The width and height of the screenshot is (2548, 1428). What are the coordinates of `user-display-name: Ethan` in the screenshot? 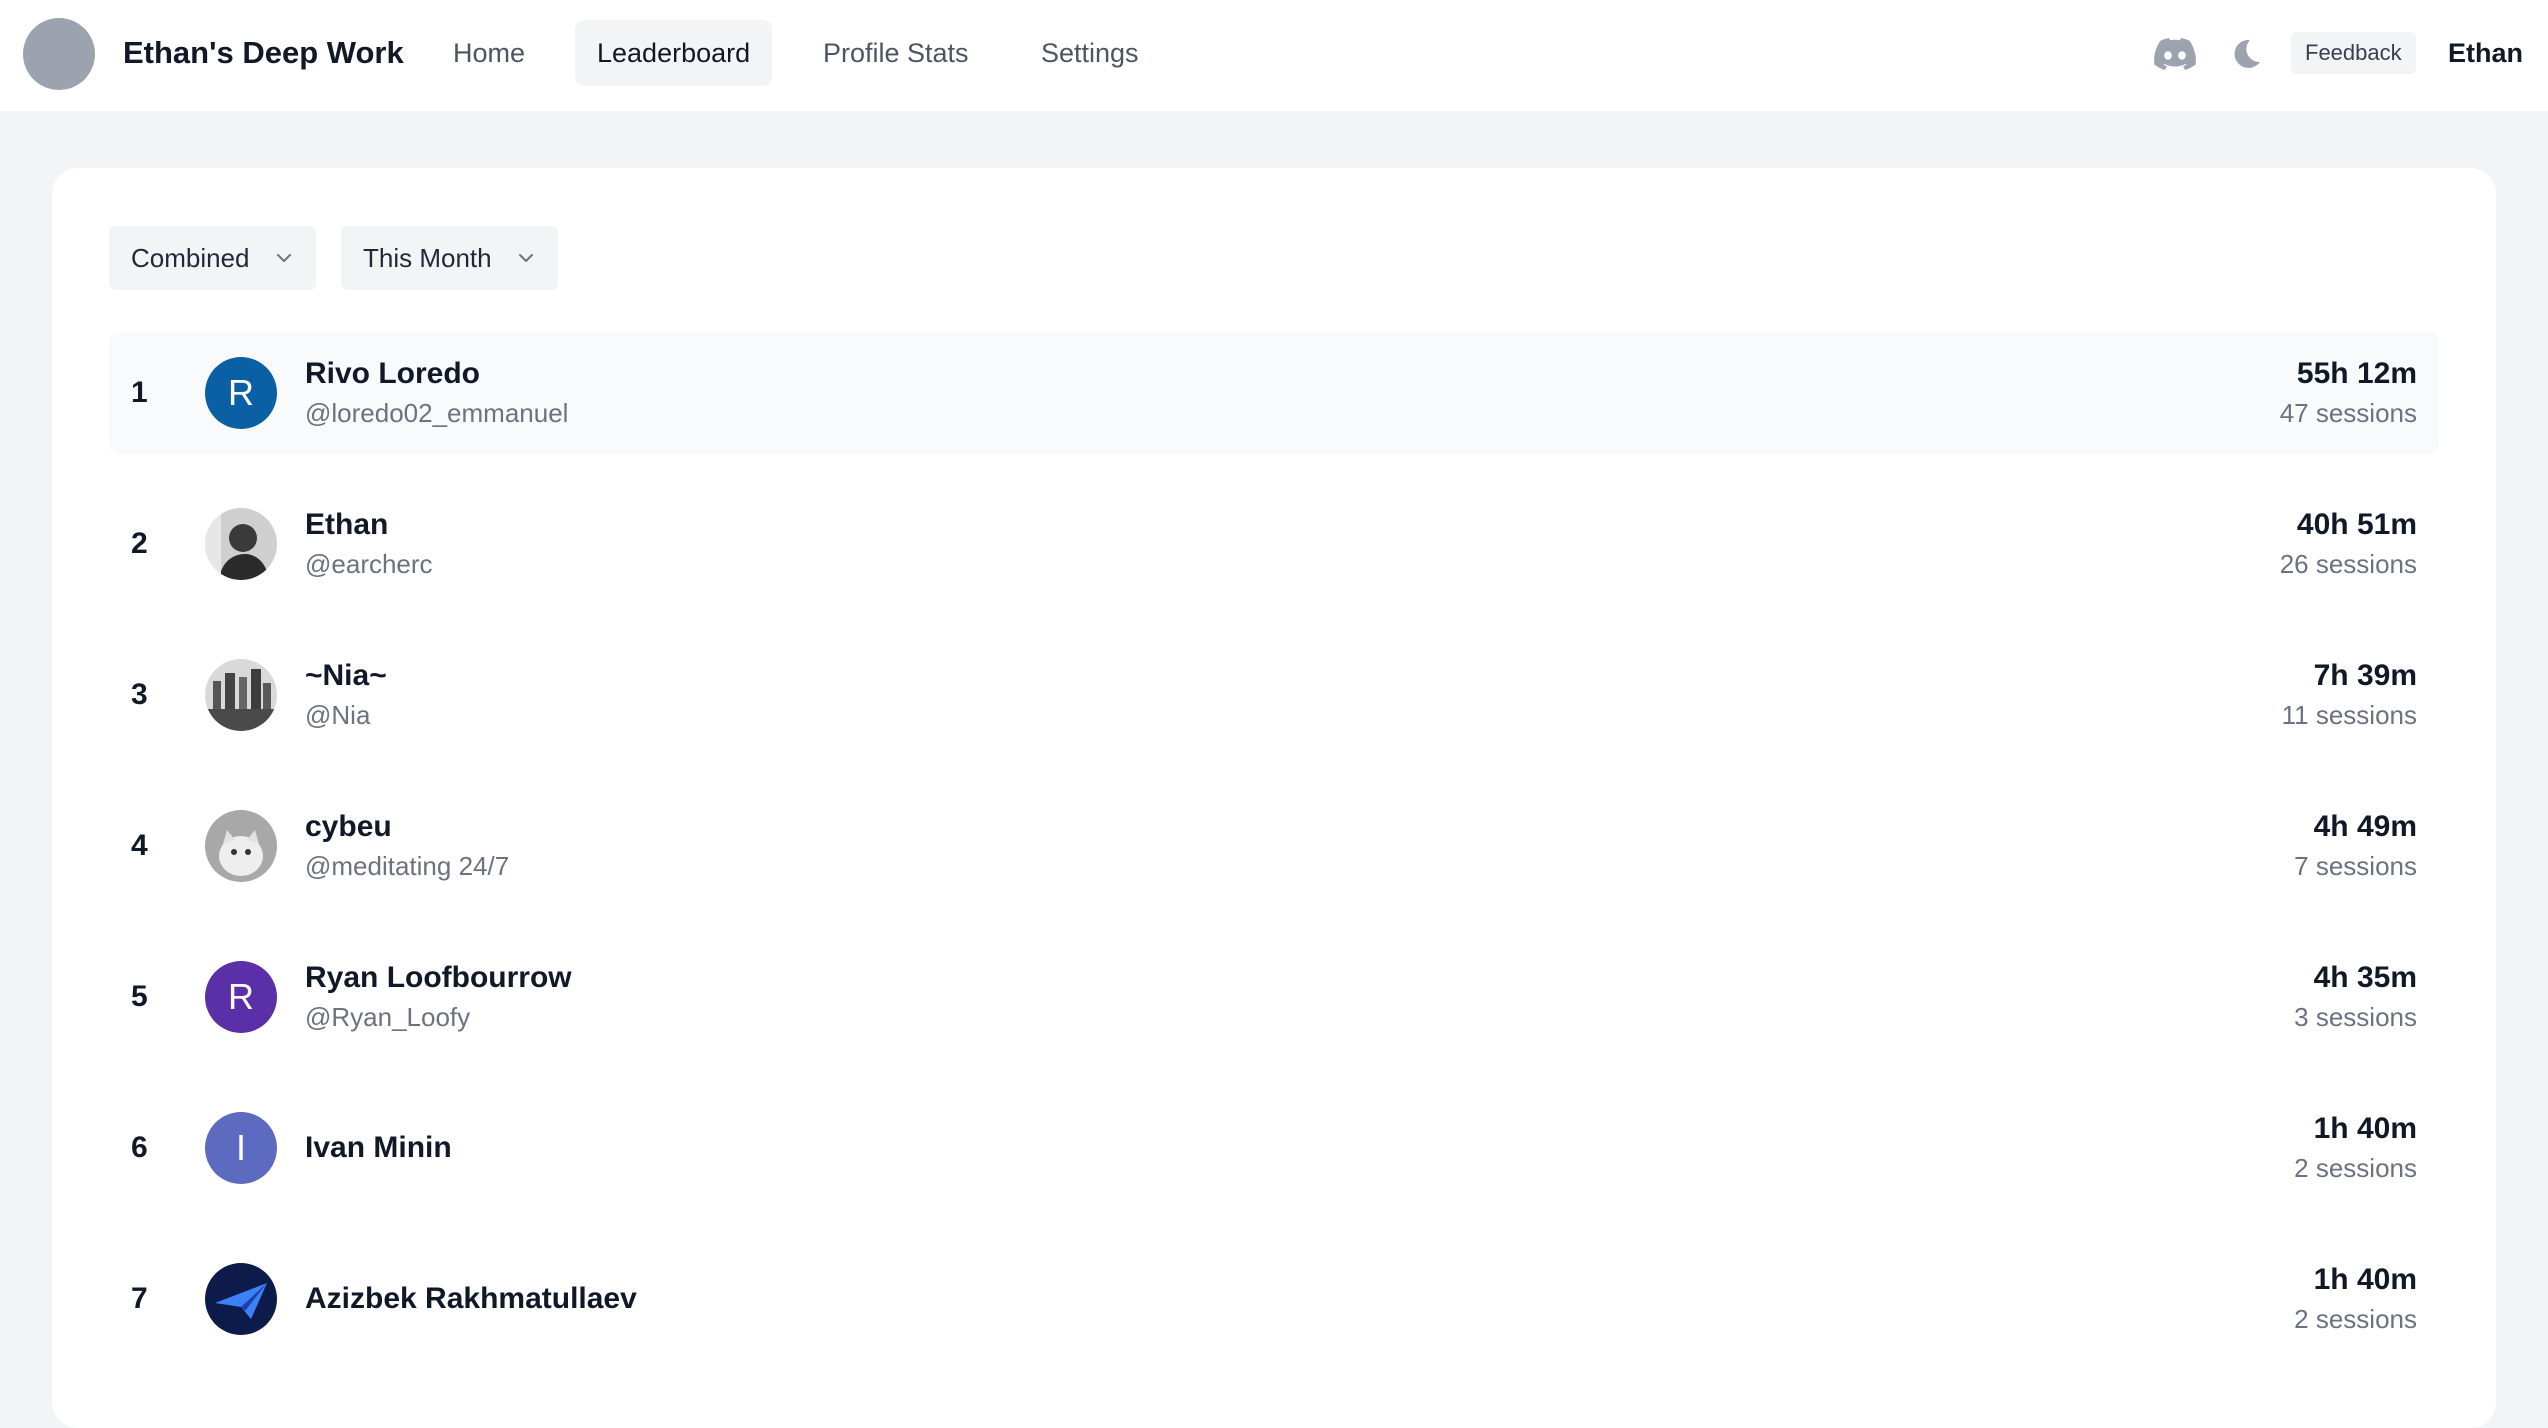 It's located at (347, 524).